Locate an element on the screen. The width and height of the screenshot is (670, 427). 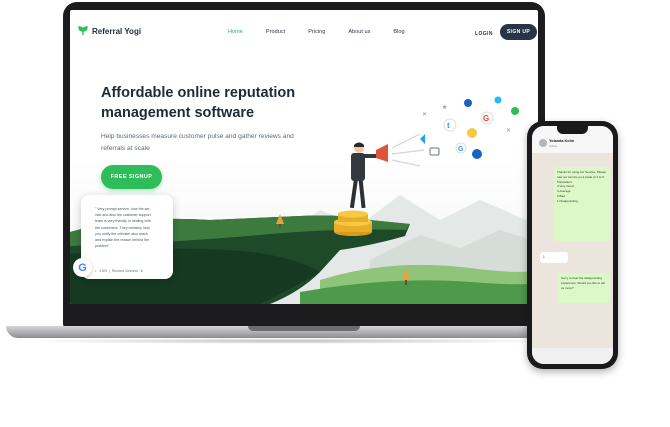
leaf-icon is located at coordinates (83, 30).